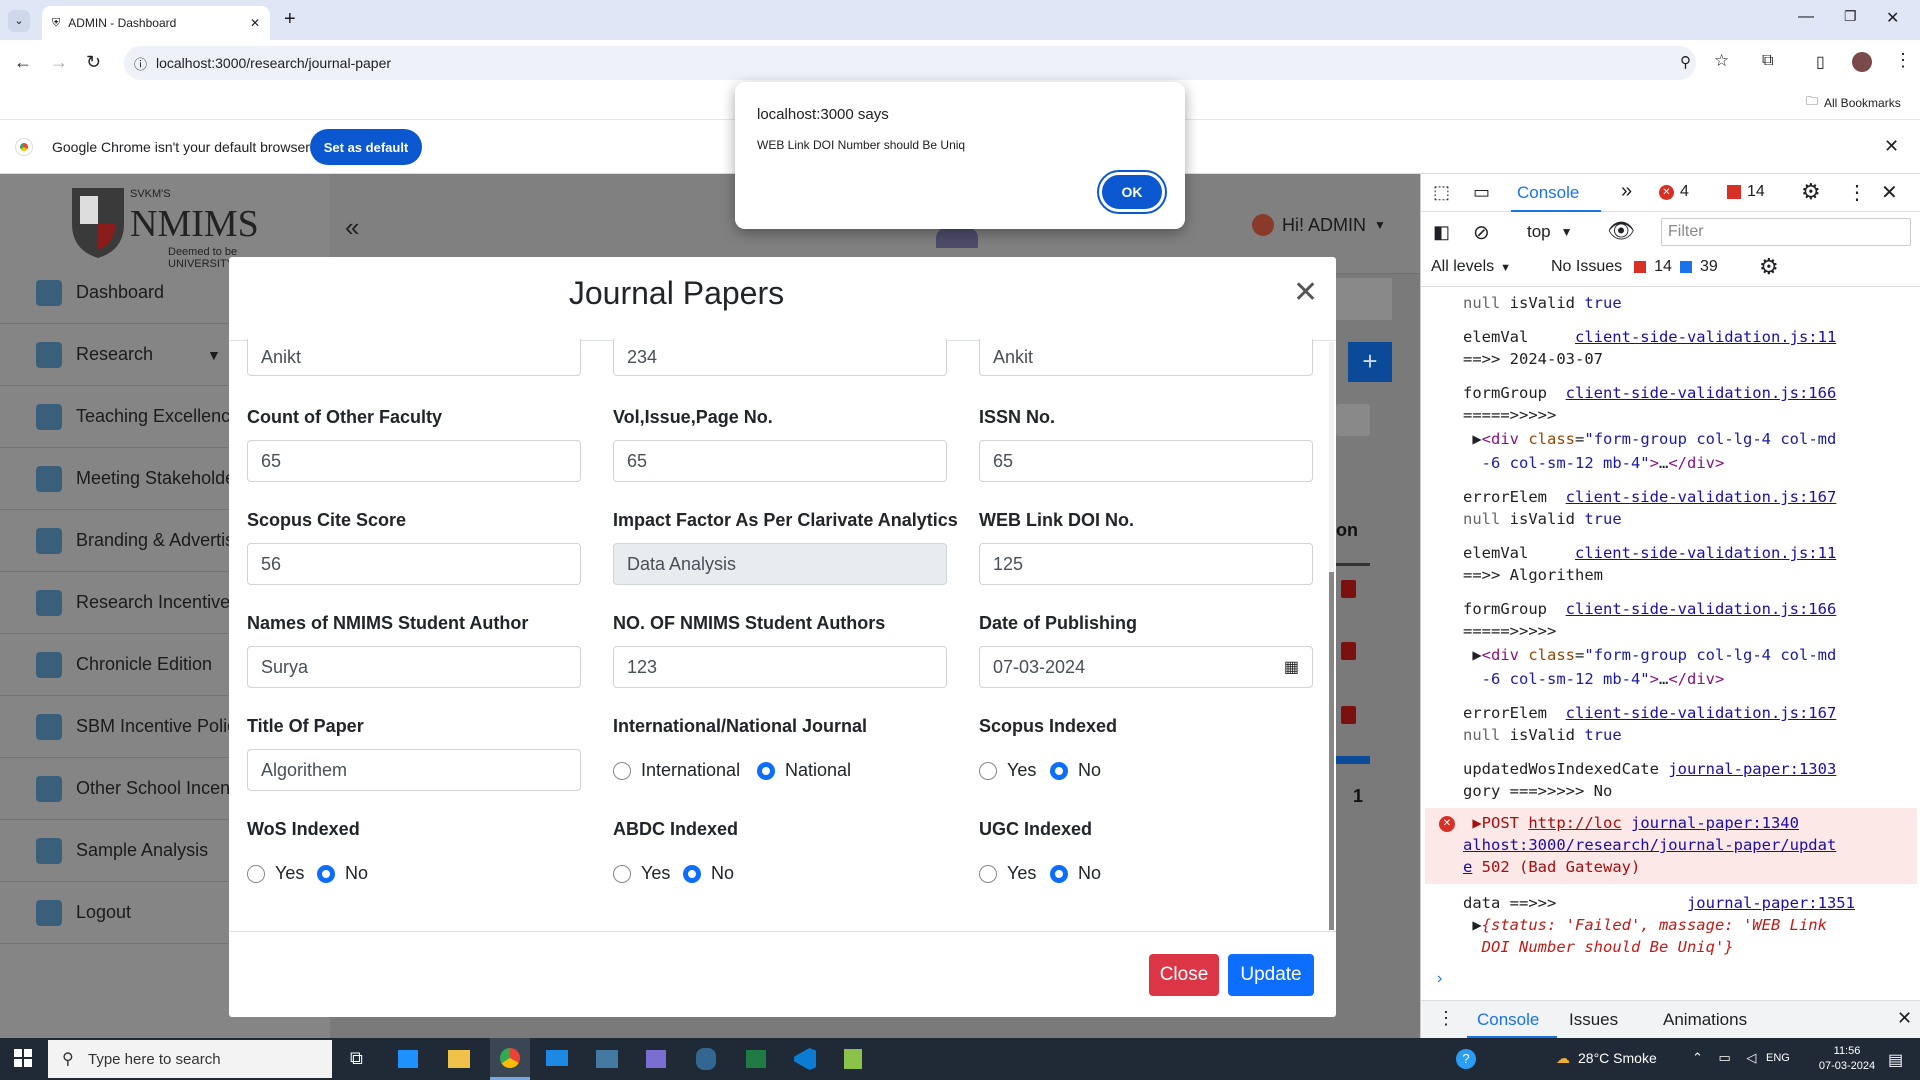 Image resolution: width=1920 pixels, height=1080 pixels. What do you see at coordinates (1752, 769) in the screenshot?
I see `source-link: journal-paper:1303` at bounding box center [1752, 769].